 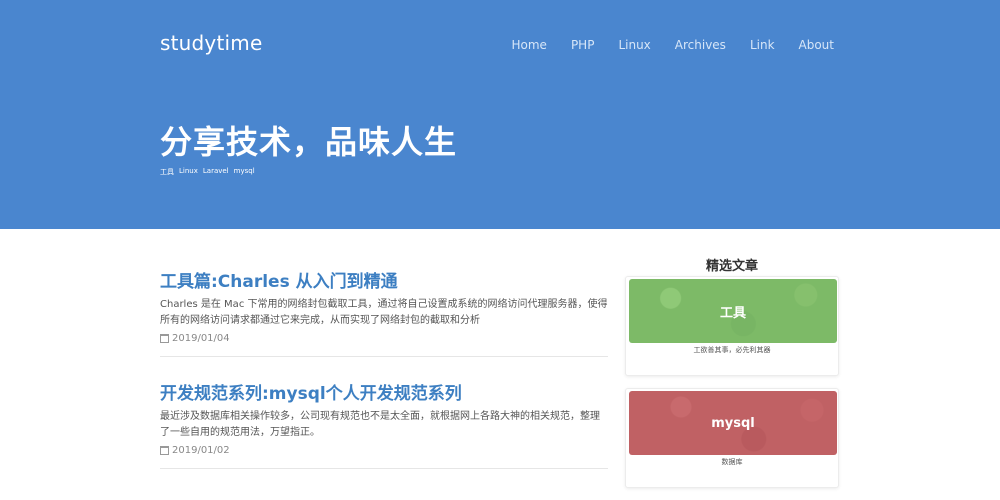 I want to click on tag-tools: 工具, so click(x=167, y=172).